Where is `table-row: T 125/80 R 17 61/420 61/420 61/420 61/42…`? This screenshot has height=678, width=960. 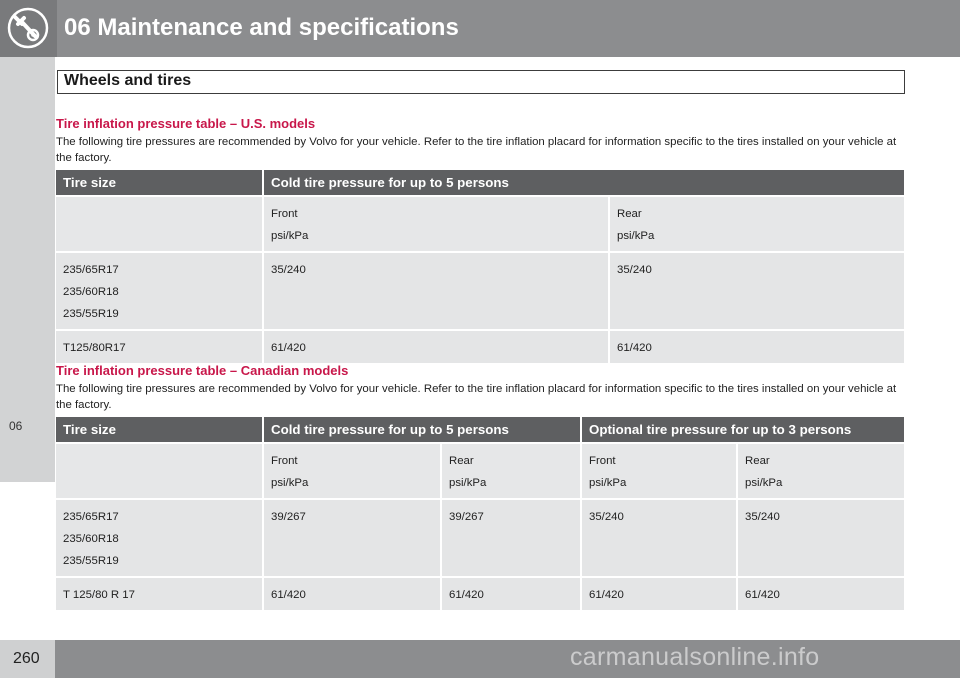 table-row: T 125/80 R 17 61/420 61/420 61/420 61/42… is located at coordinates (480, 594).